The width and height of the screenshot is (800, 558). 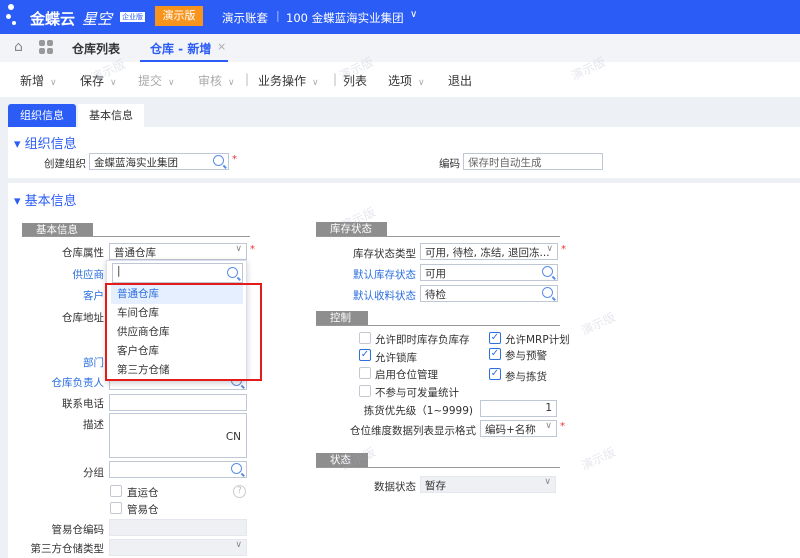 I want to click on format-label: 仓位维度数据列表显示格式, so click(x=413, y=431).